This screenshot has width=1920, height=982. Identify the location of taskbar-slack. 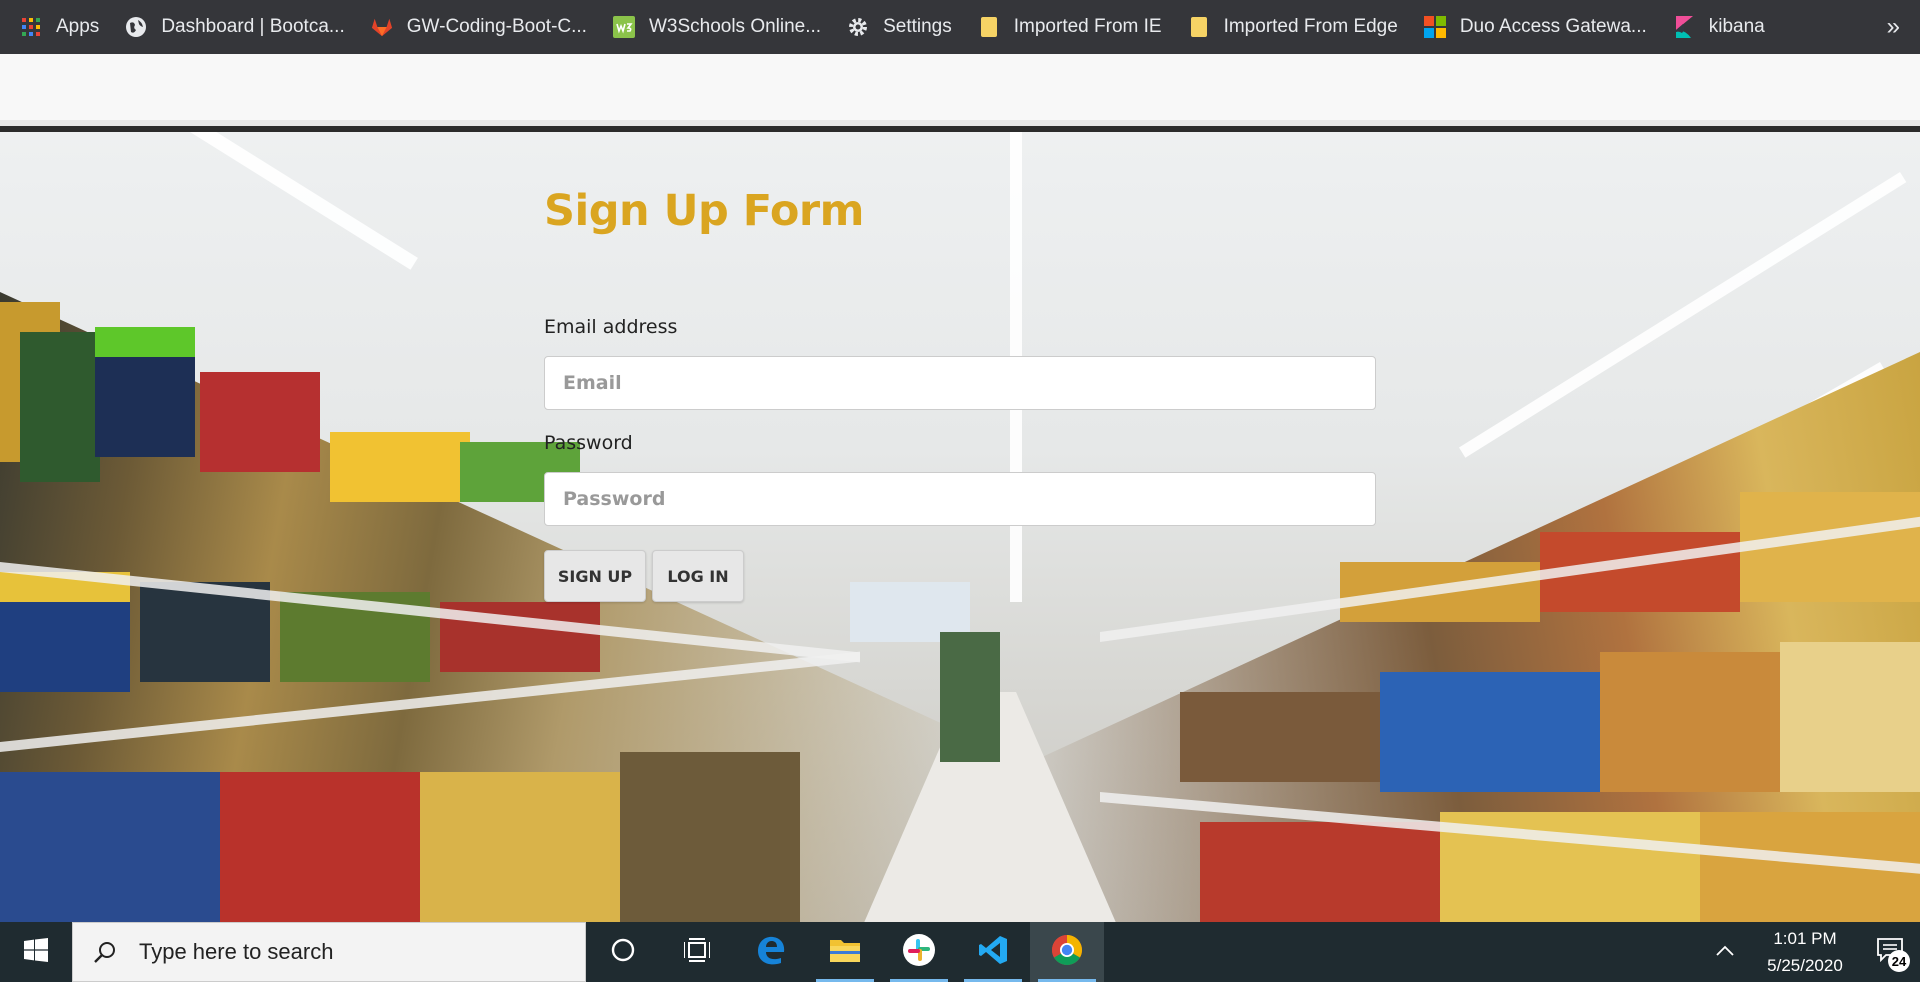
(919, 952).